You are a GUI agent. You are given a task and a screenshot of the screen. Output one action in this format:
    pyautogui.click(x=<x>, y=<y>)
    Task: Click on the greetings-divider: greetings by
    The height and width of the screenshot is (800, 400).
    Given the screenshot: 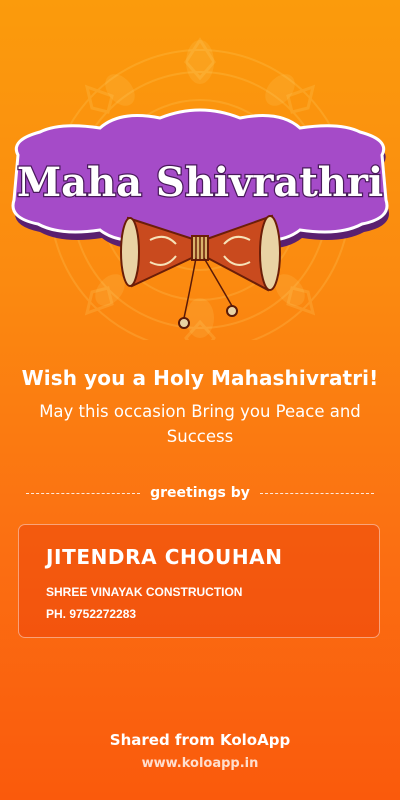 What is the action you would take?
    pyautogui.click(x=200, y=493)
    